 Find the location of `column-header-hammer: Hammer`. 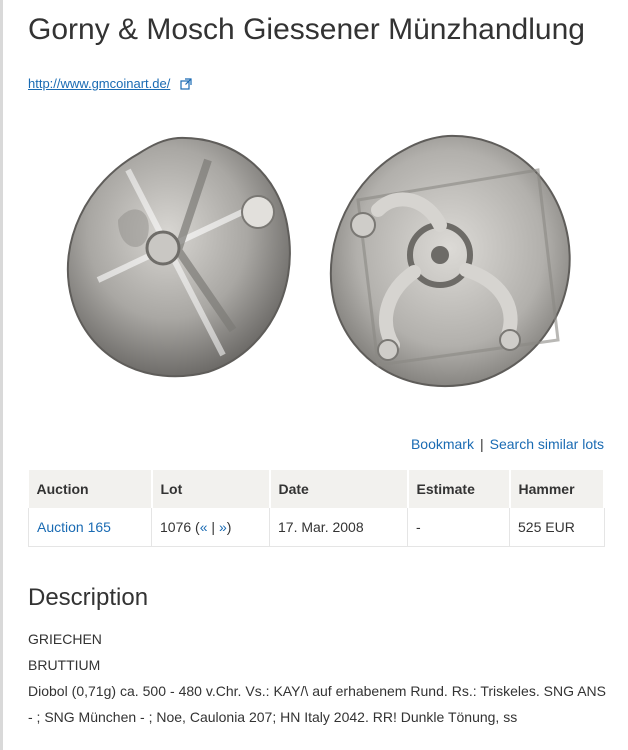

column-header-hammer: Hammer is located at coordinates (557, 489).